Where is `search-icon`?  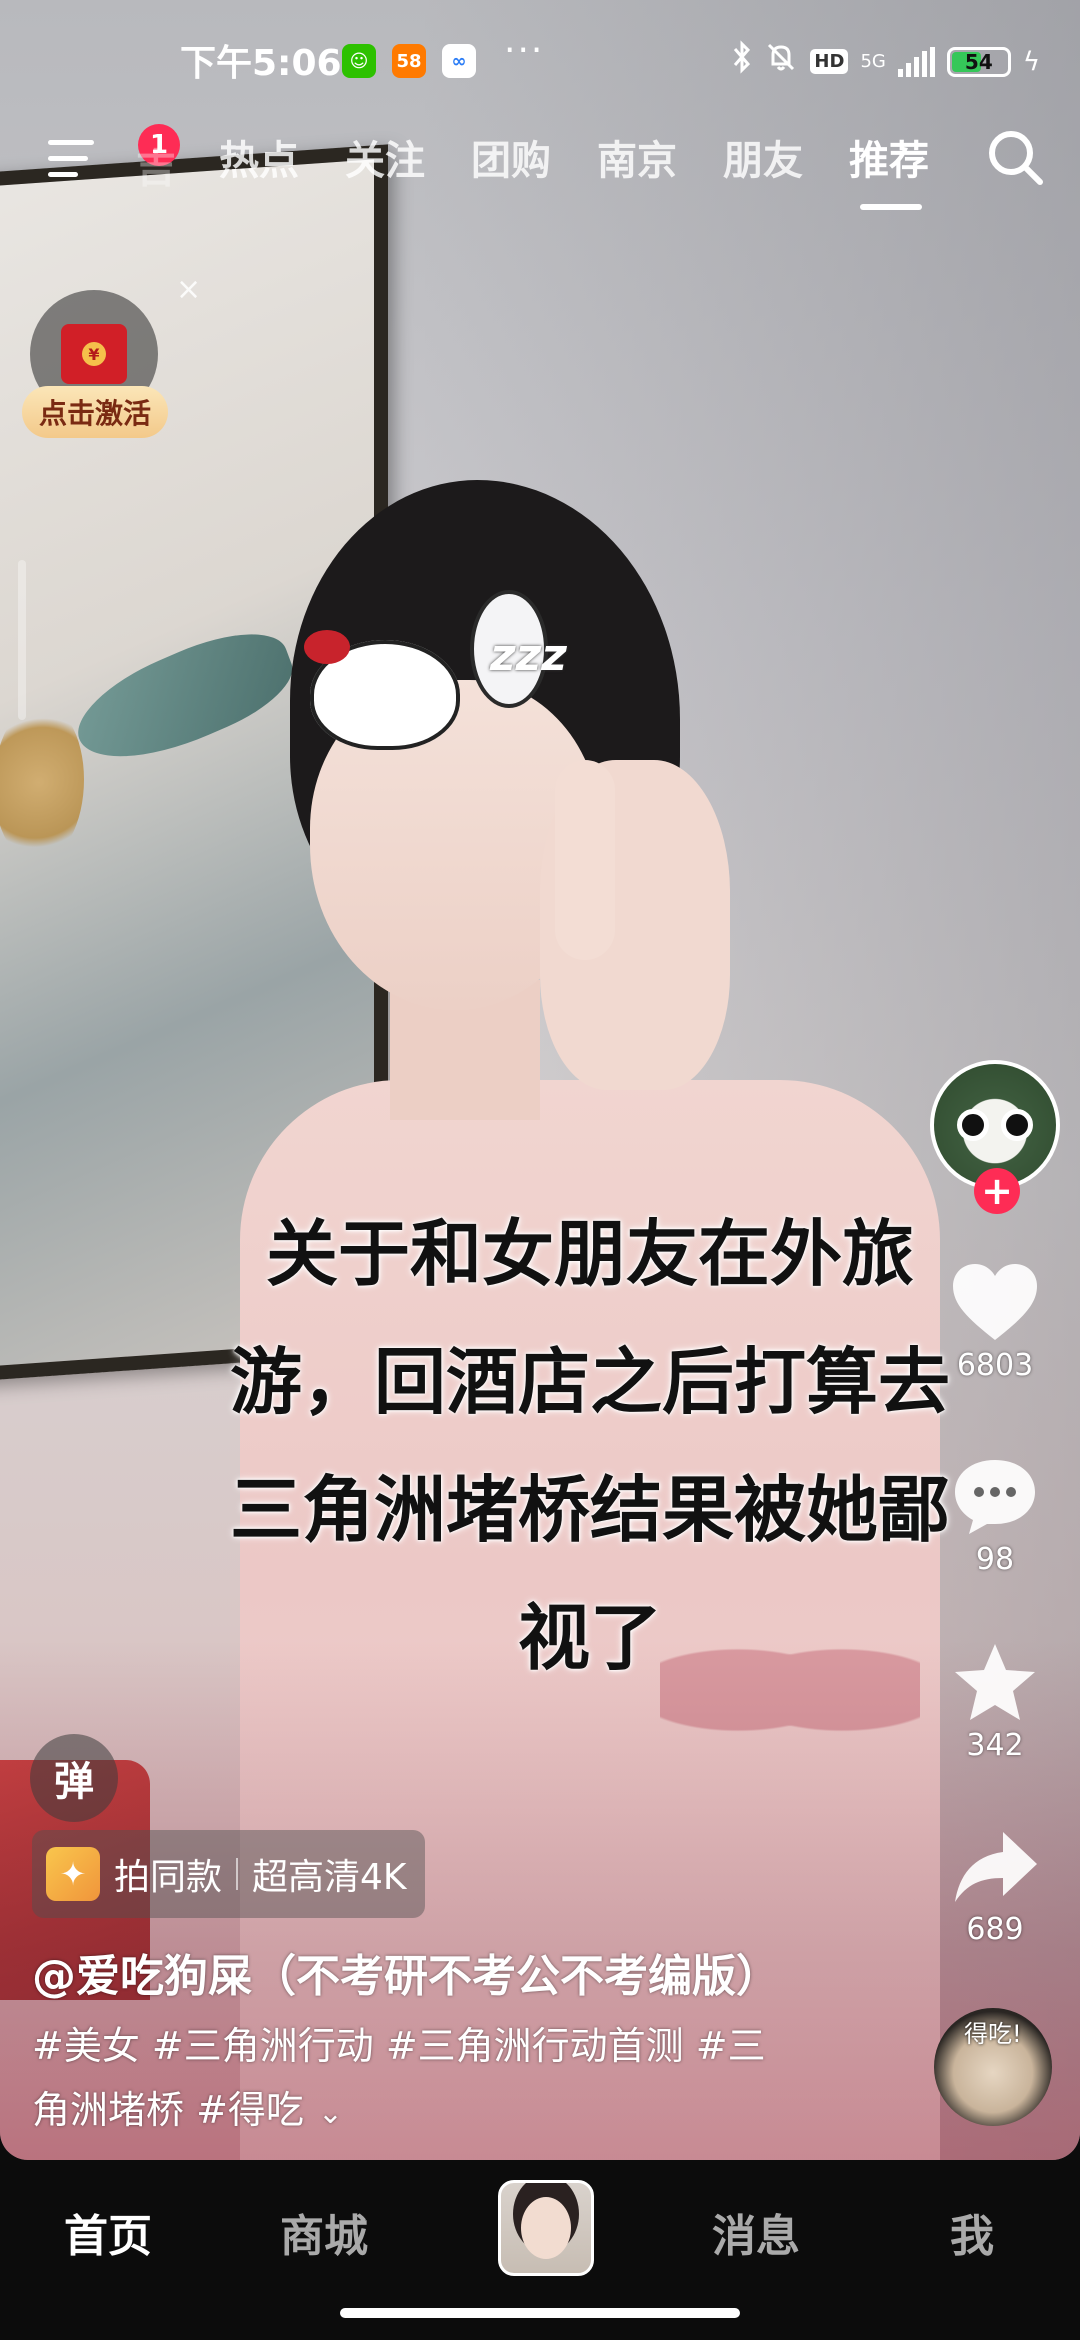
search-icon is located at coordinates (1016, 158).